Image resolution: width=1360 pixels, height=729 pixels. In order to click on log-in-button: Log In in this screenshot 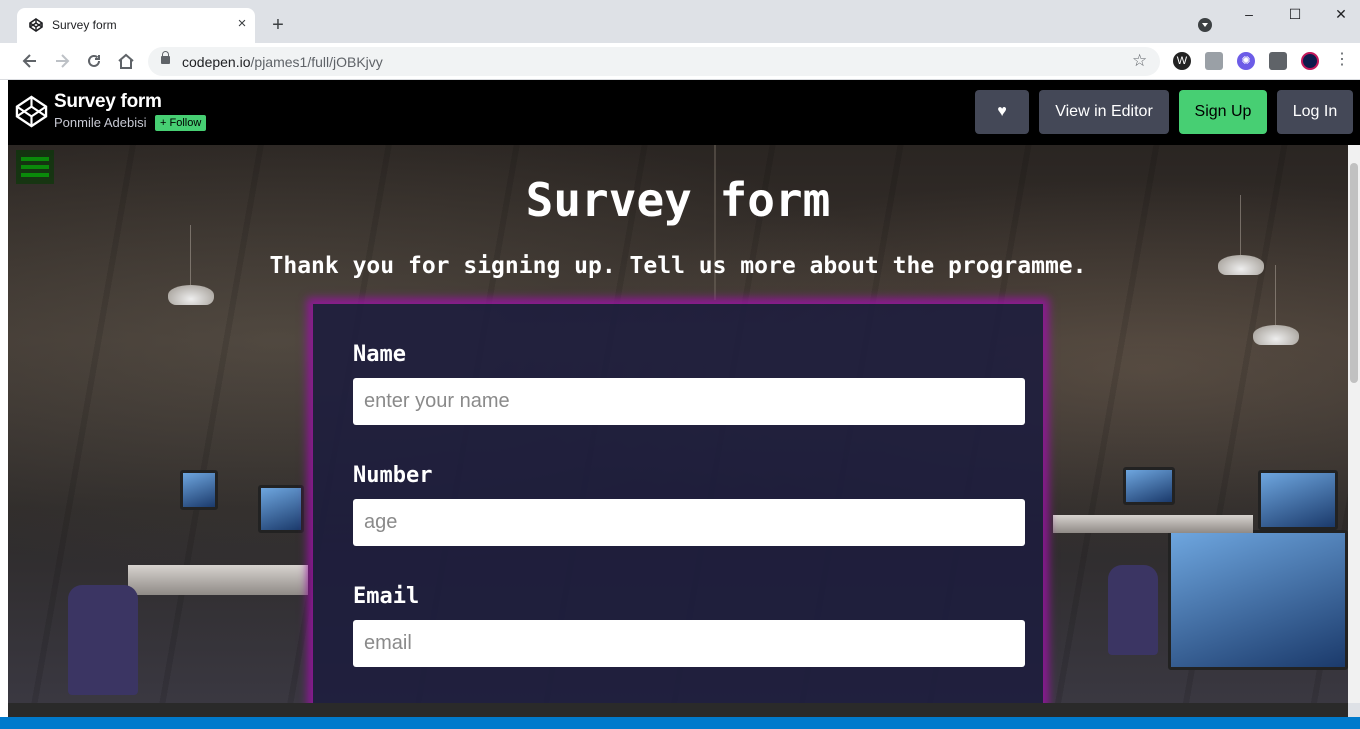, I will do `click(1315, 112)`.